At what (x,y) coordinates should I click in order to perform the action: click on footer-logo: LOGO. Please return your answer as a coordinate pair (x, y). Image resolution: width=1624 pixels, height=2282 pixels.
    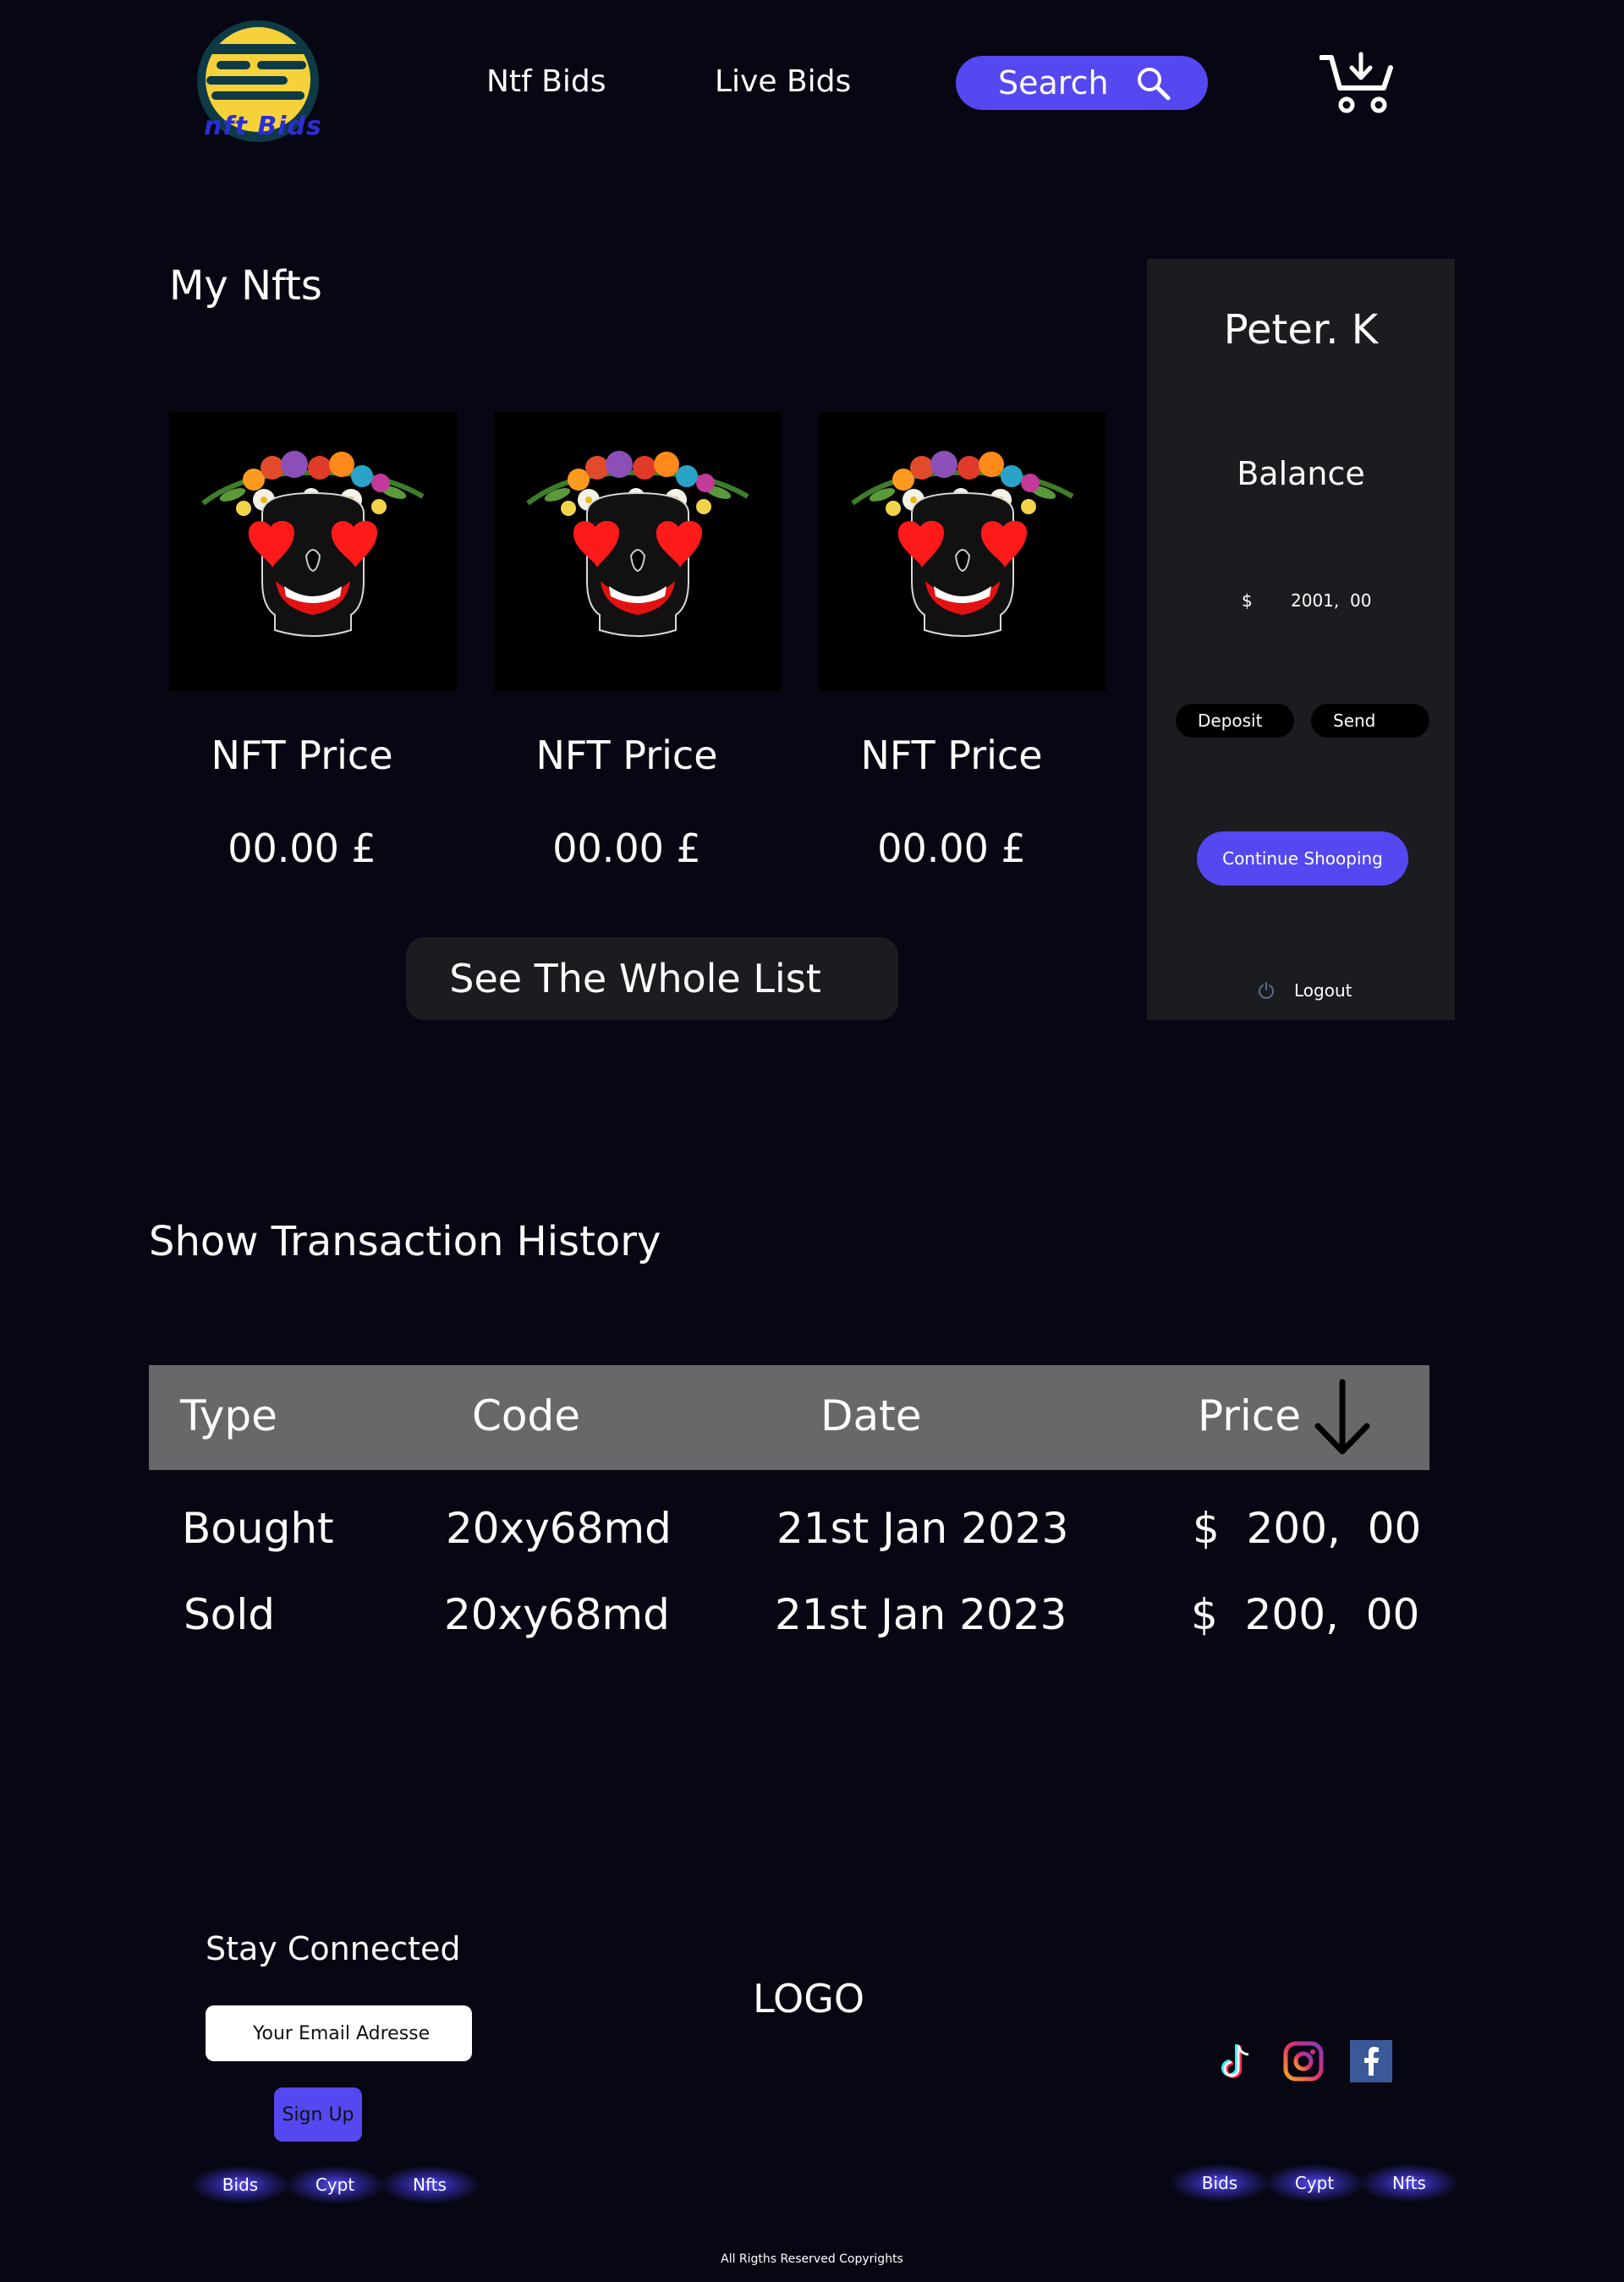
    Looking at the image, I should click on (809, 1999).